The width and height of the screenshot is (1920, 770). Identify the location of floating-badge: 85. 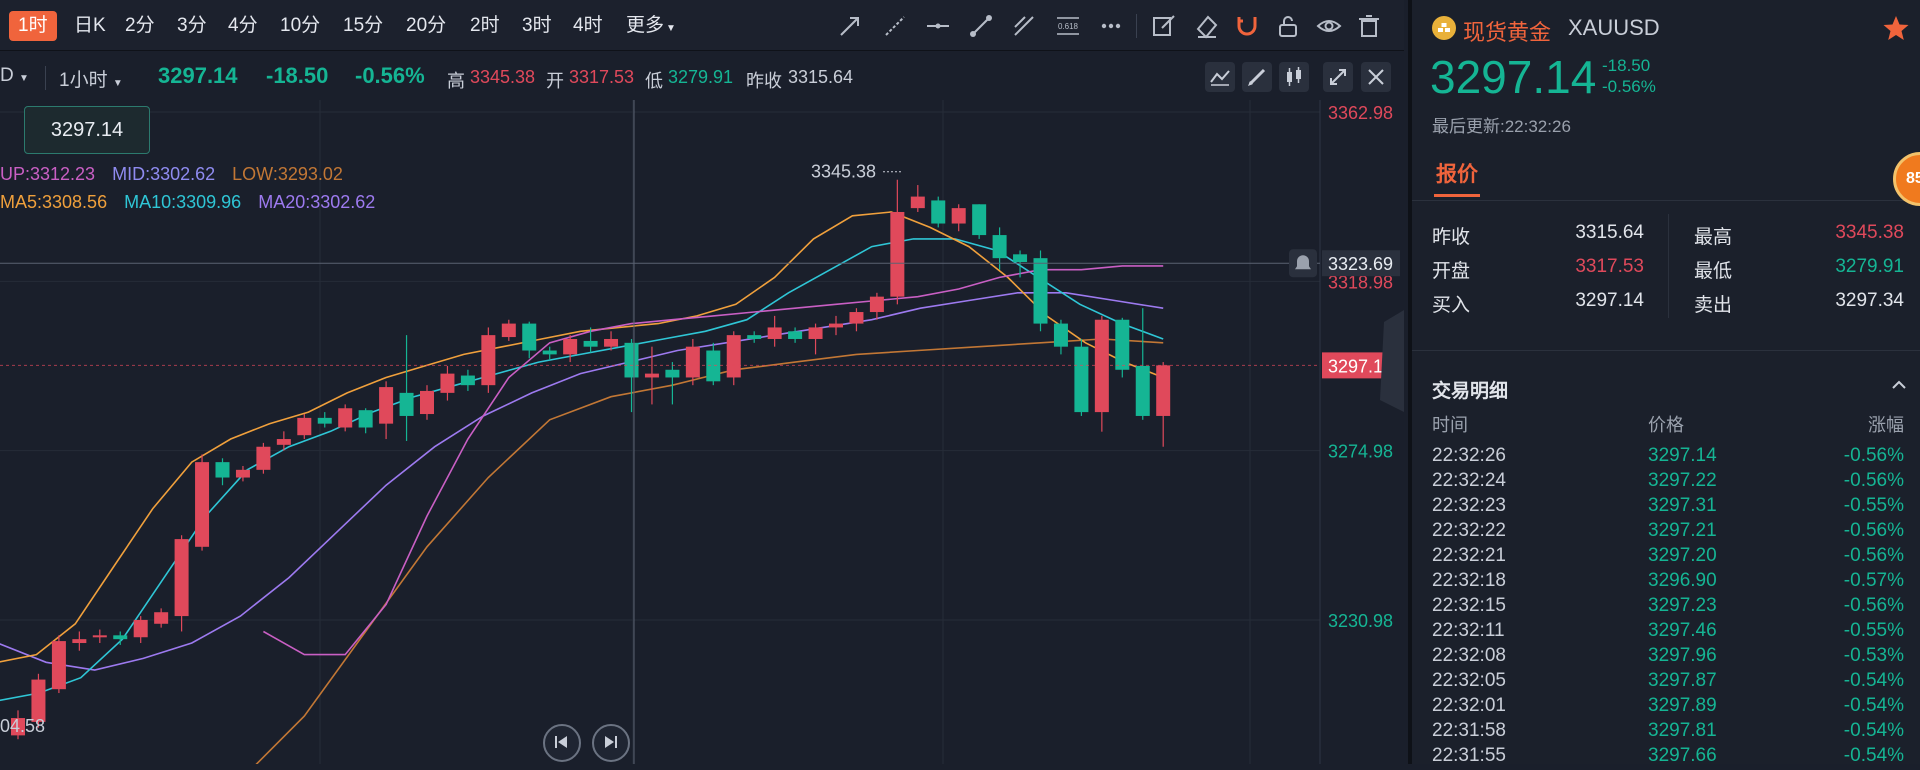
(1906, 179).